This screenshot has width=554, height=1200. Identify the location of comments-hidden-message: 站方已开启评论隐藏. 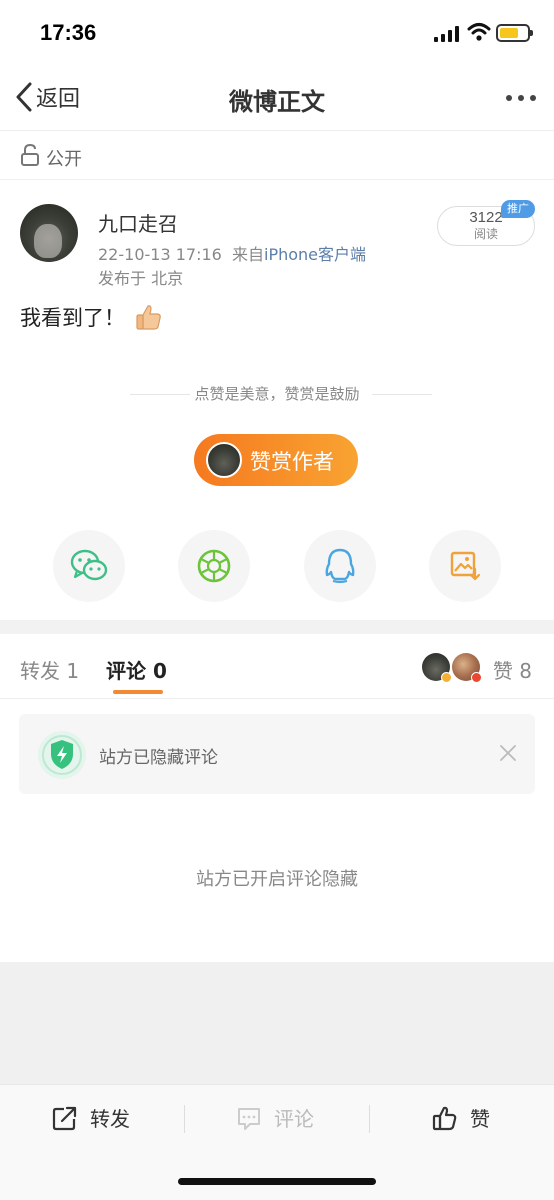
(277, 879).